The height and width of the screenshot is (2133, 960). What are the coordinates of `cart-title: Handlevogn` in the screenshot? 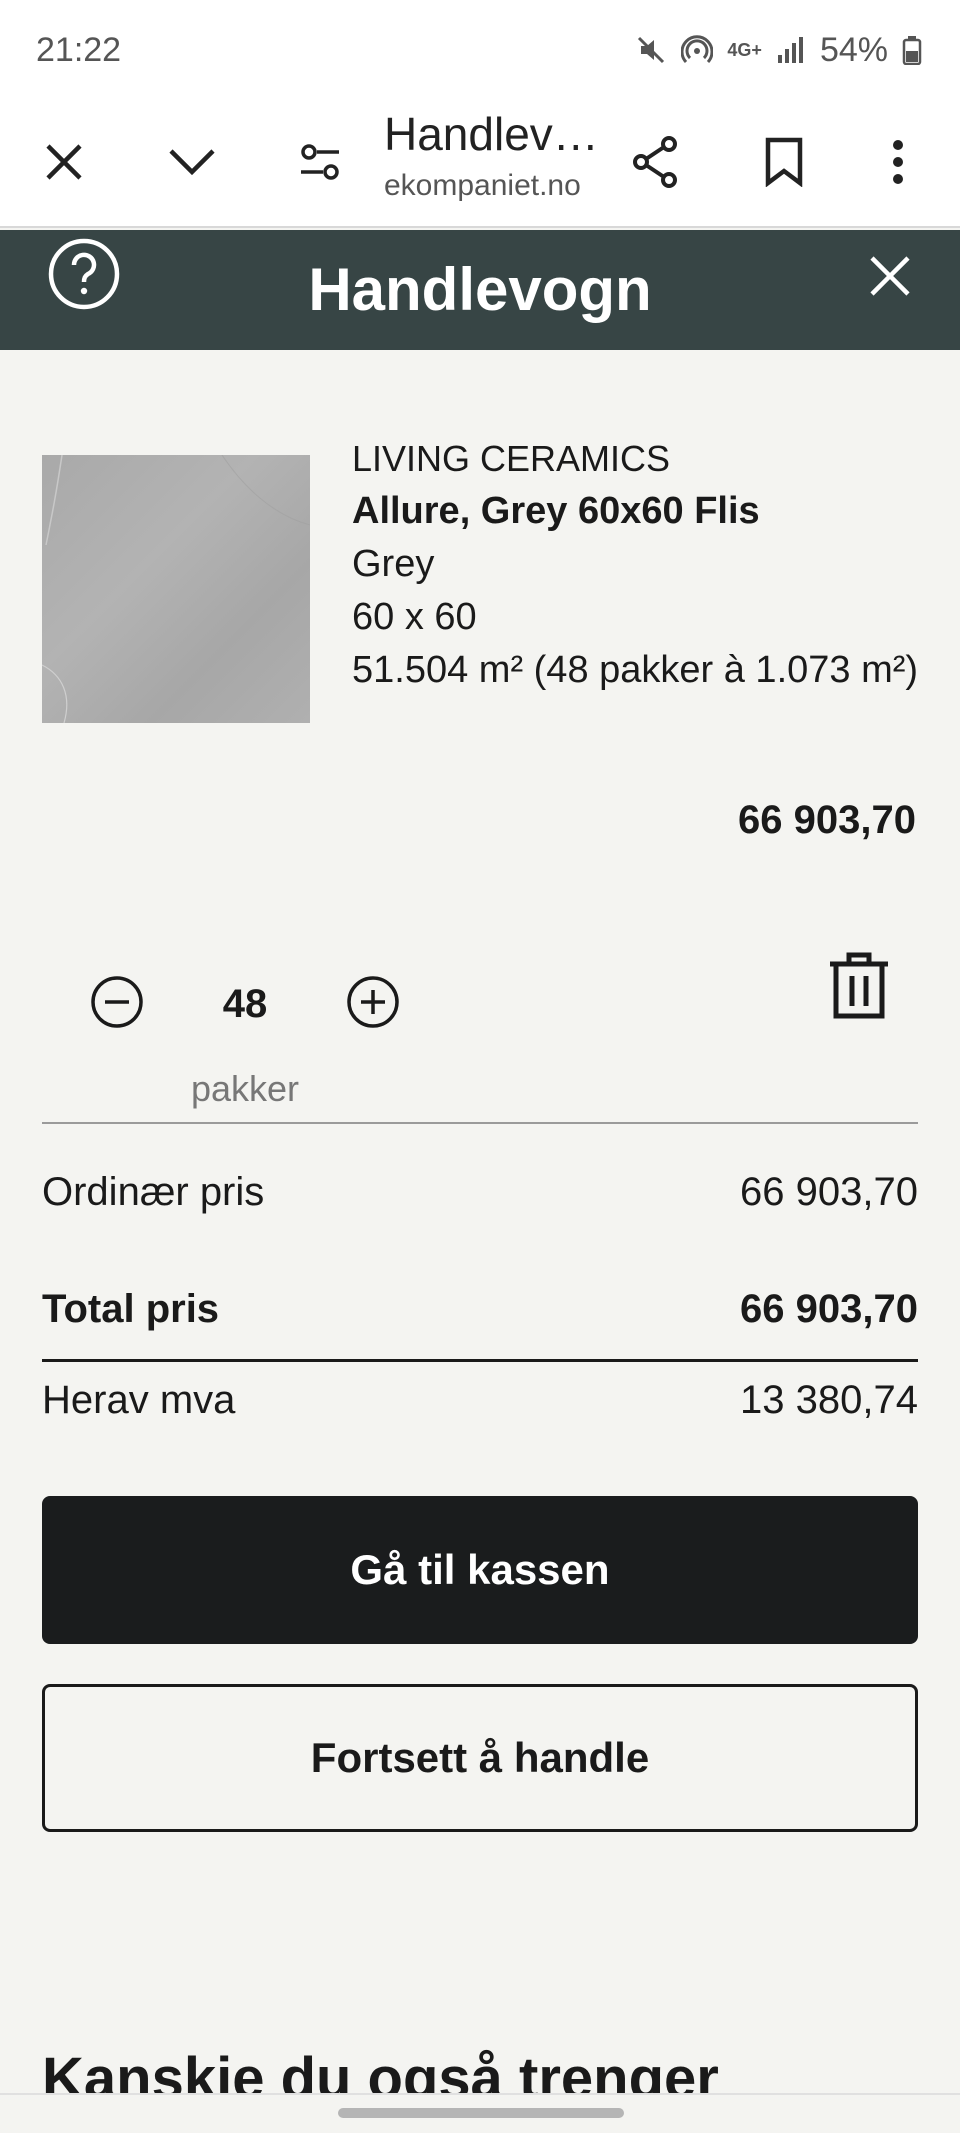 It's located at (480, 289).